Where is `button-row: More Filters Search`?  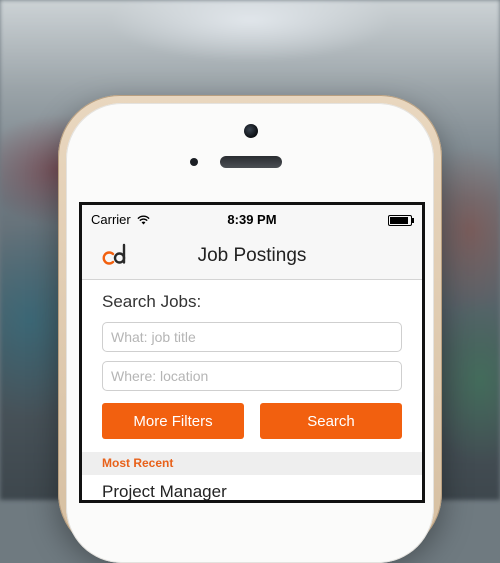 button-row: More Filters Search is located at coordinates (252, 421).